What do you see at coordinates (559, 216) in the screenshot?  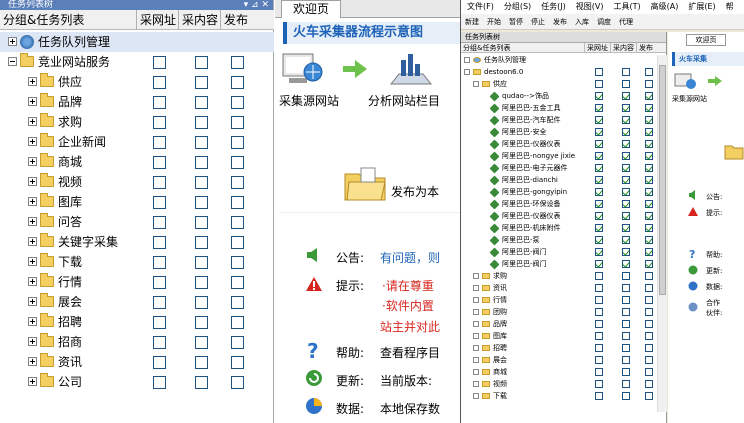 I see `tree-row: 阿里巴巴-仪器仪表` at bounding box center [559, 216].